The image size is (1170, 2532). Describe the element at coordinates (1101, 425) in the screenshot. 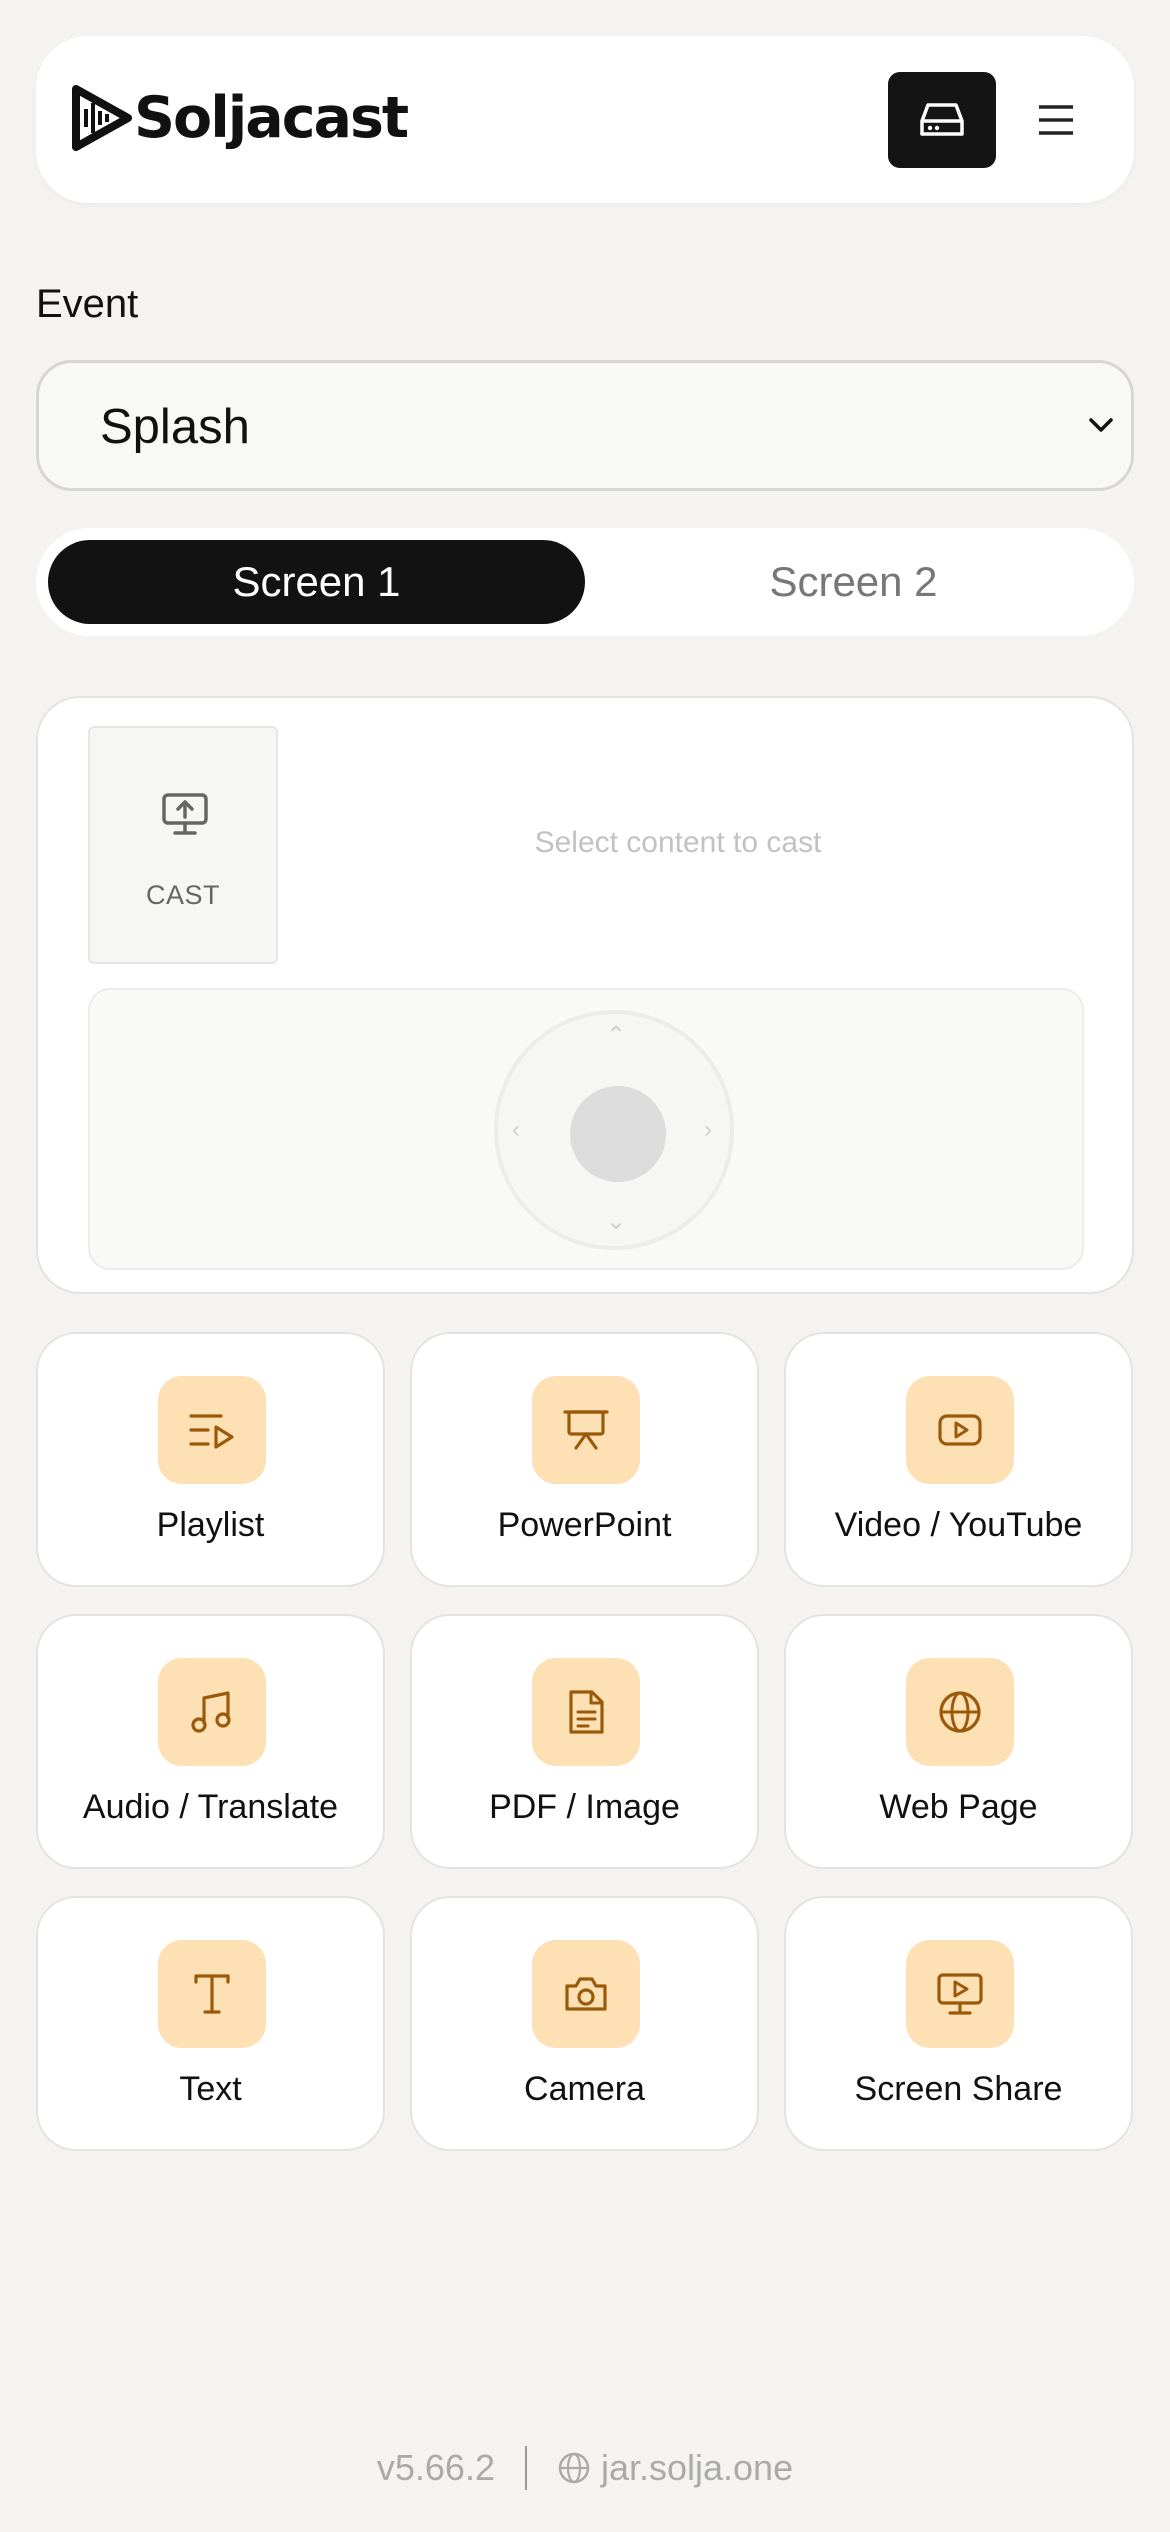

I see `chevron-down-icon` at that location.